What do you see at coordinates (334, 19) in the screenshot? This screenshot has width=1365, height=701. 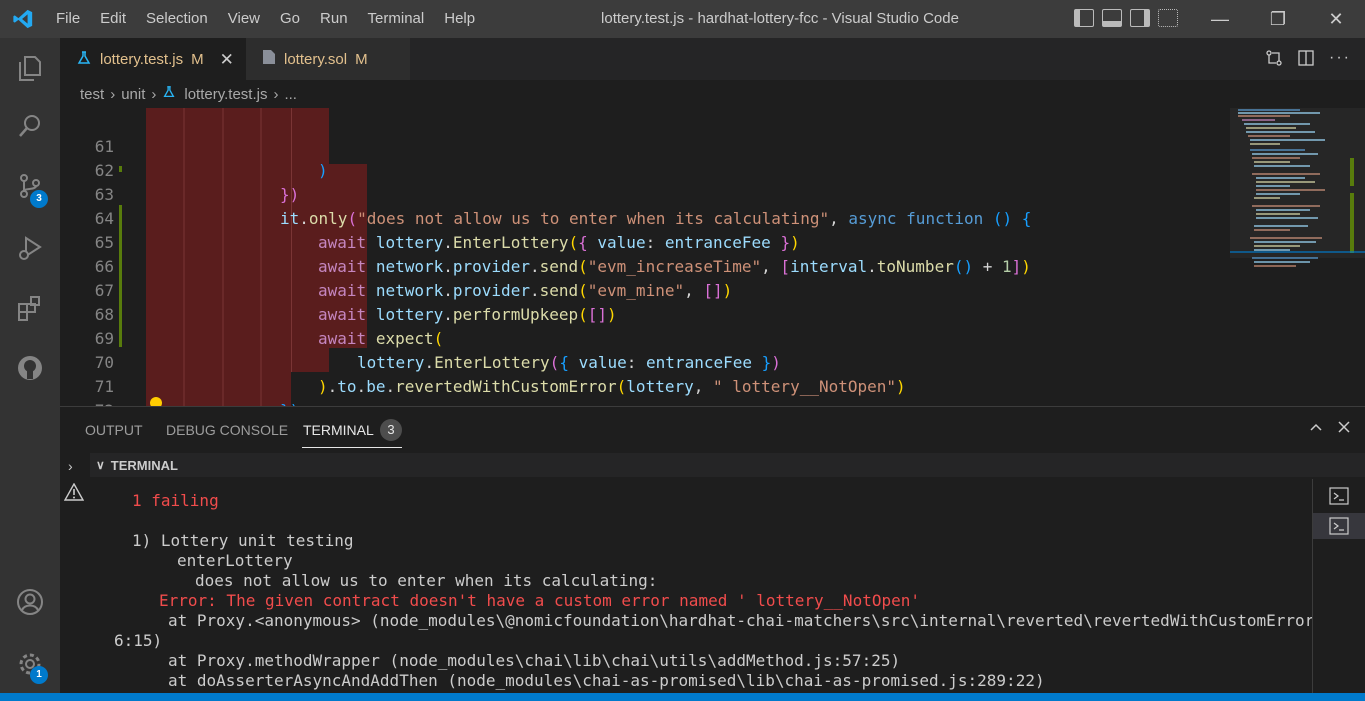 I see `menu-run: Run` at bounding box center [334, 19].